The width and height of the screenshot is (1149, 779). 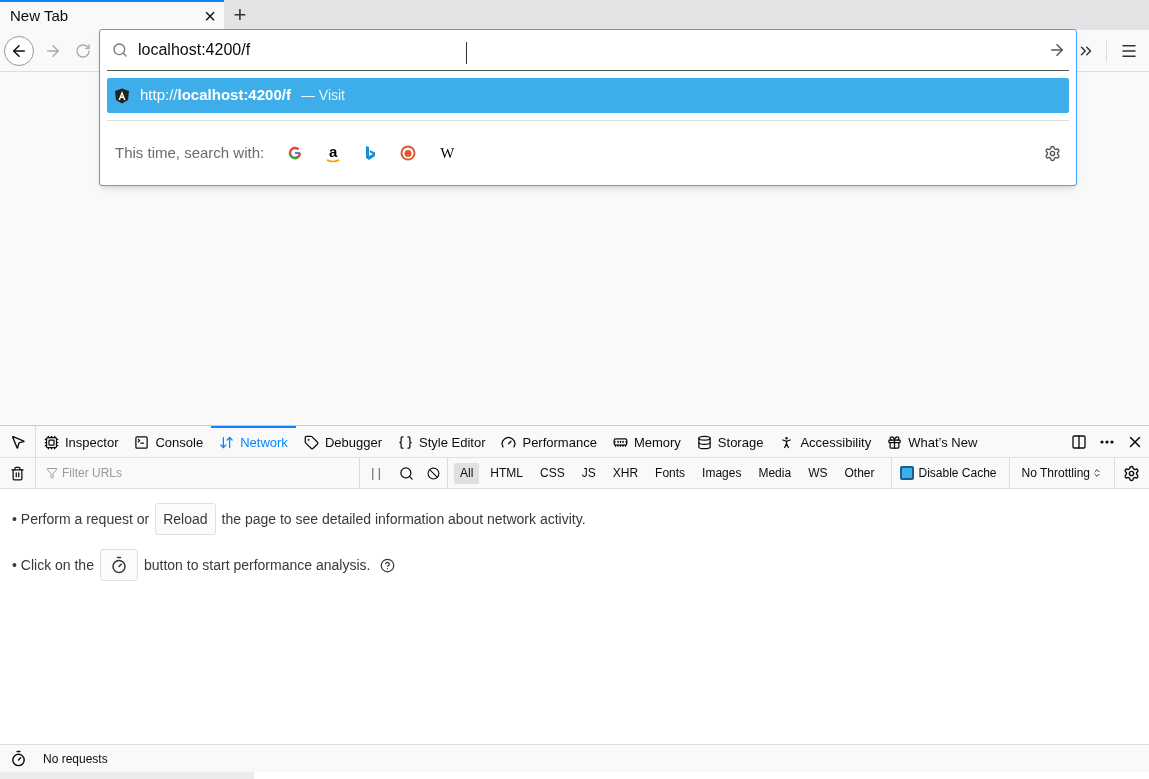 What do you see at coordinates (122, 95) in the screenshot?
I see `shield-logo-icon` at bounding box center [122, 95].